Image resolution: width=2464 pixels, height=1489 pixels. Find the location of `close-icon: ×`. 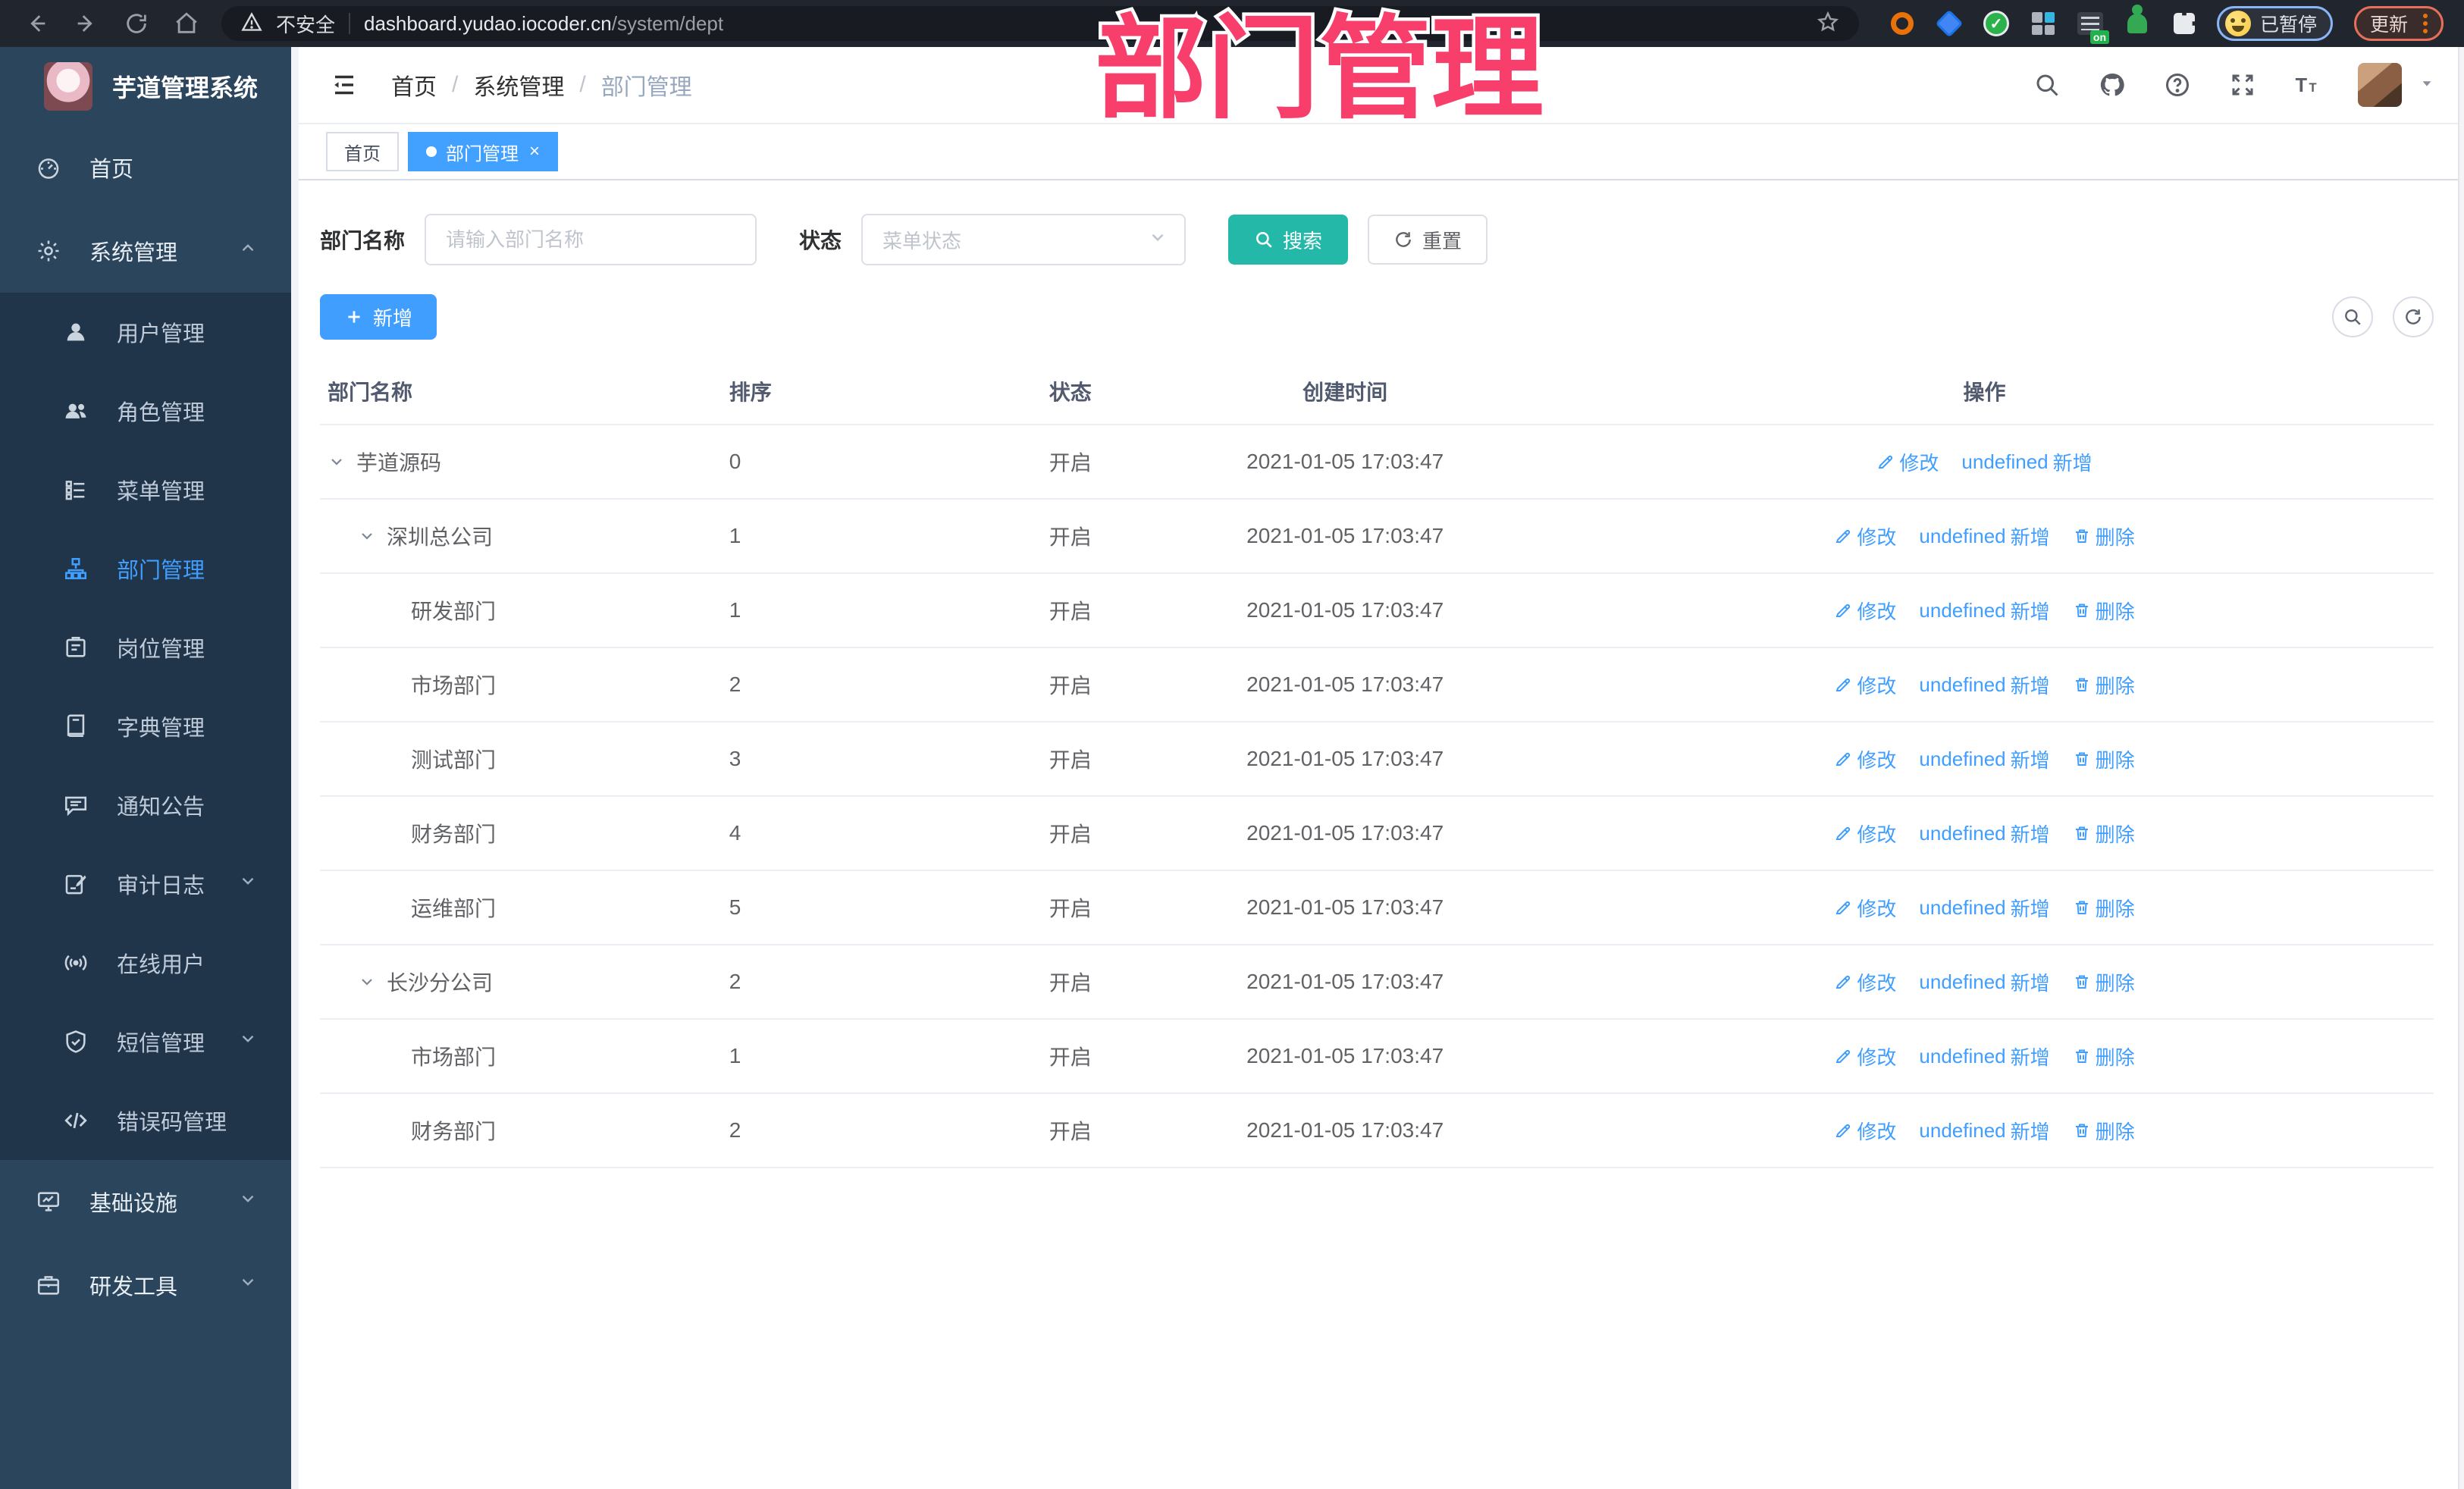

close-icon: × is located at coordinates (534, 152).